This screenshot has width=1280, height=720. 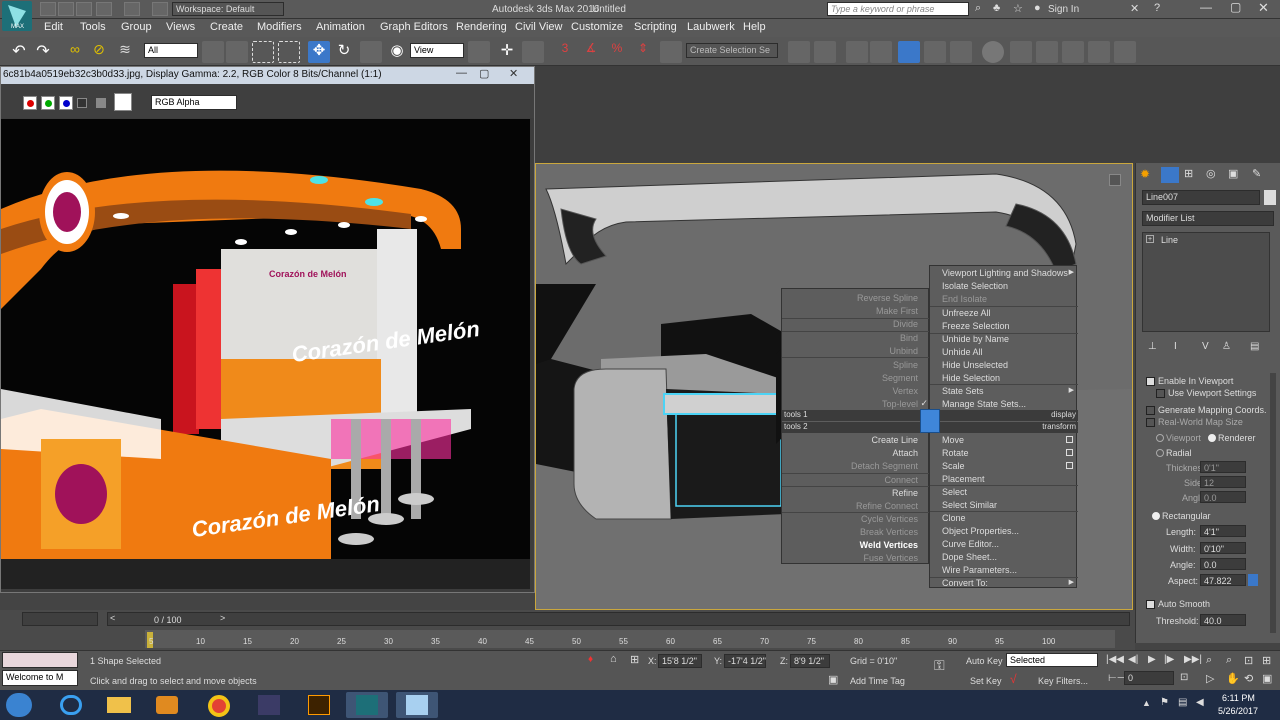 What do you see at coordinates (119, 705) in the screenshot?
I see `file-explorer-icon` at bounding box center [119, 705].